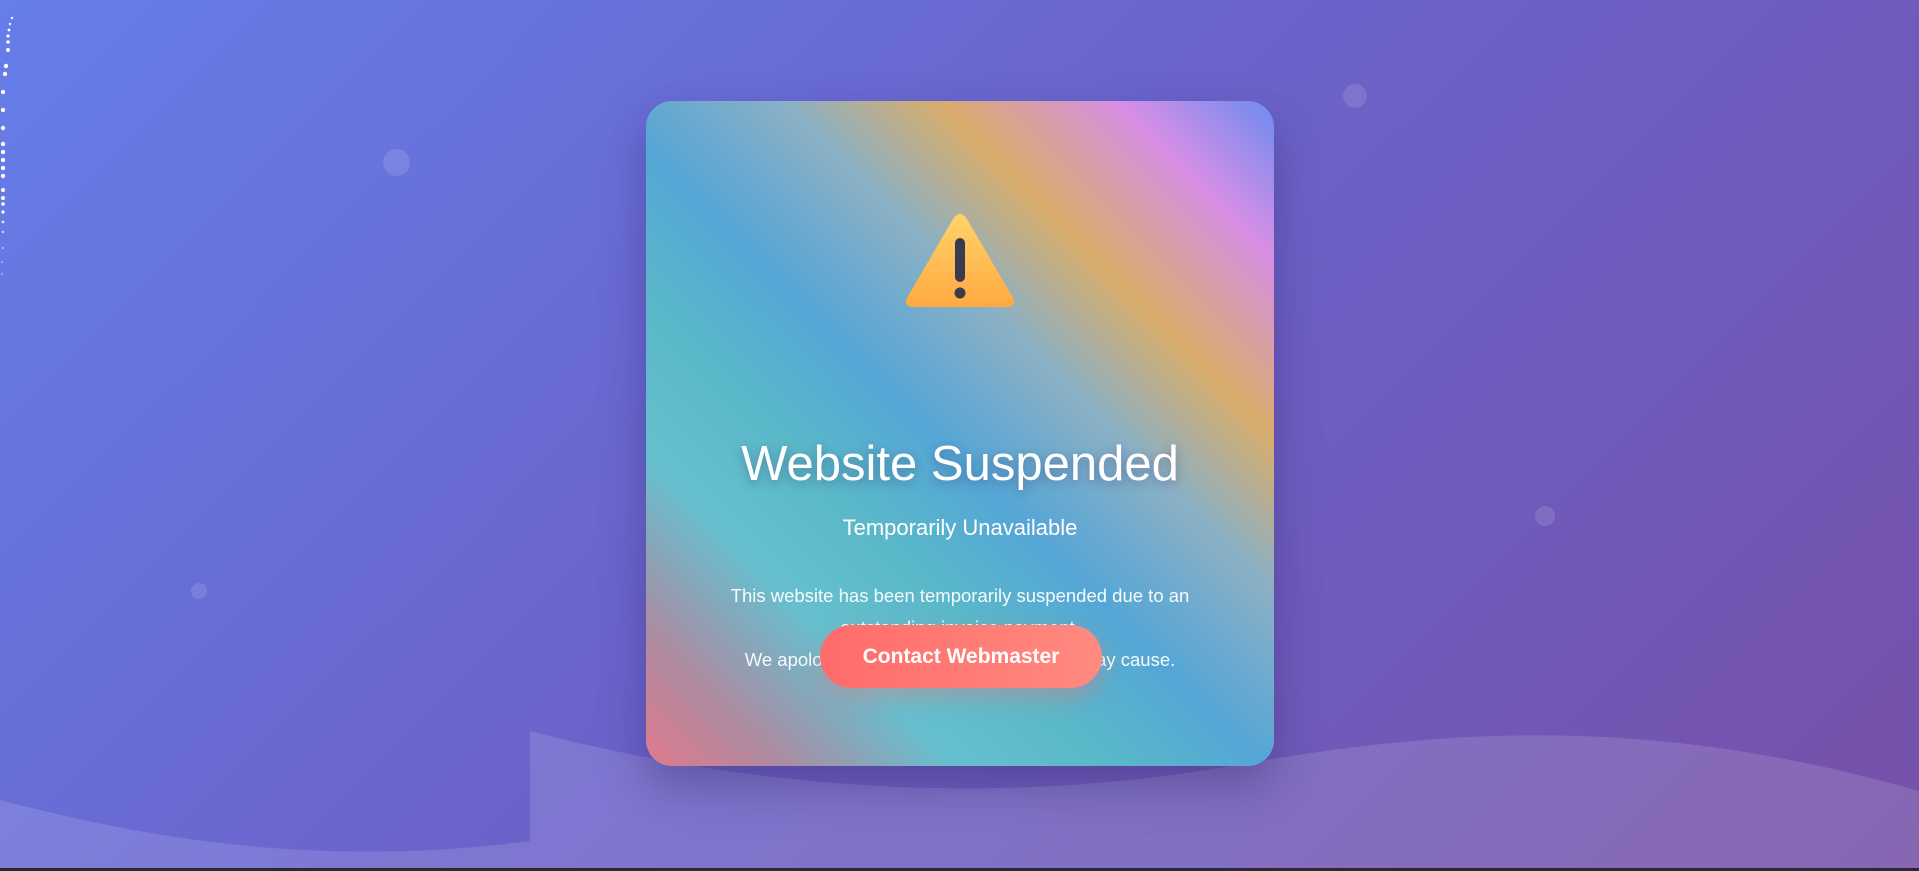 This screenshot has height=871, width=1919. What do you see at coordinates (961, 656) in the screenshot?
I see `contact-webmaster-button: Contact Webmaster` at bounding box center [961, 656].